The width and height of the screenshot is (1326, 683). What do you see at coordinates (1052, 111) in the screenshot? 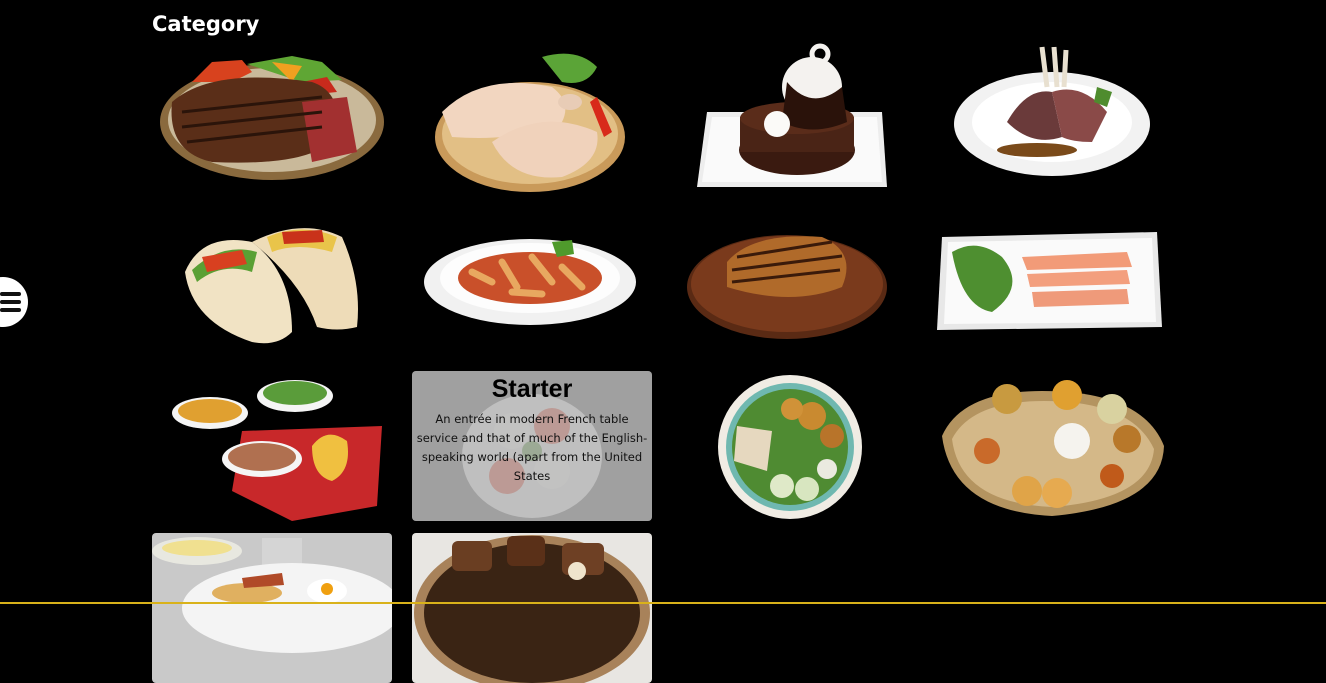
I see `lamb-chops-icon` at bounding box center [1052, 111].